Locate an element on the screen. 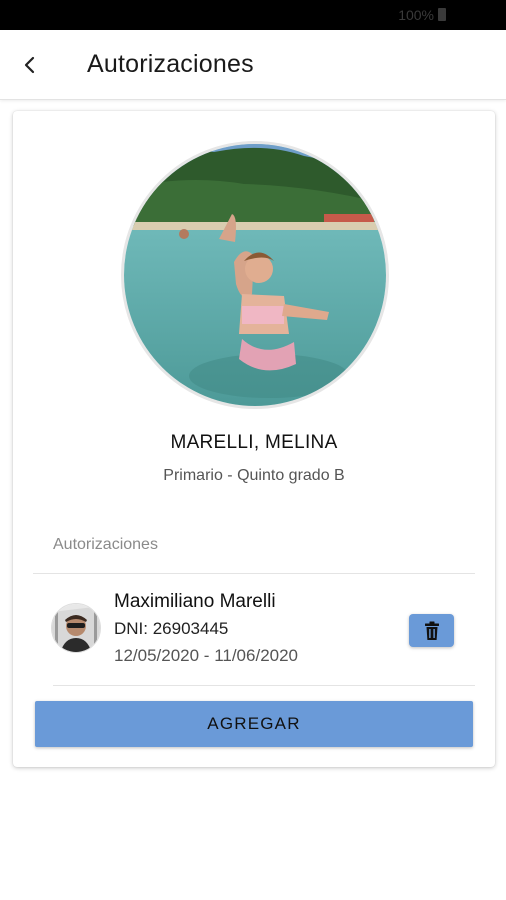 The image size is (506, 900). status-bar: 100% is located at coordinates (253, 15).